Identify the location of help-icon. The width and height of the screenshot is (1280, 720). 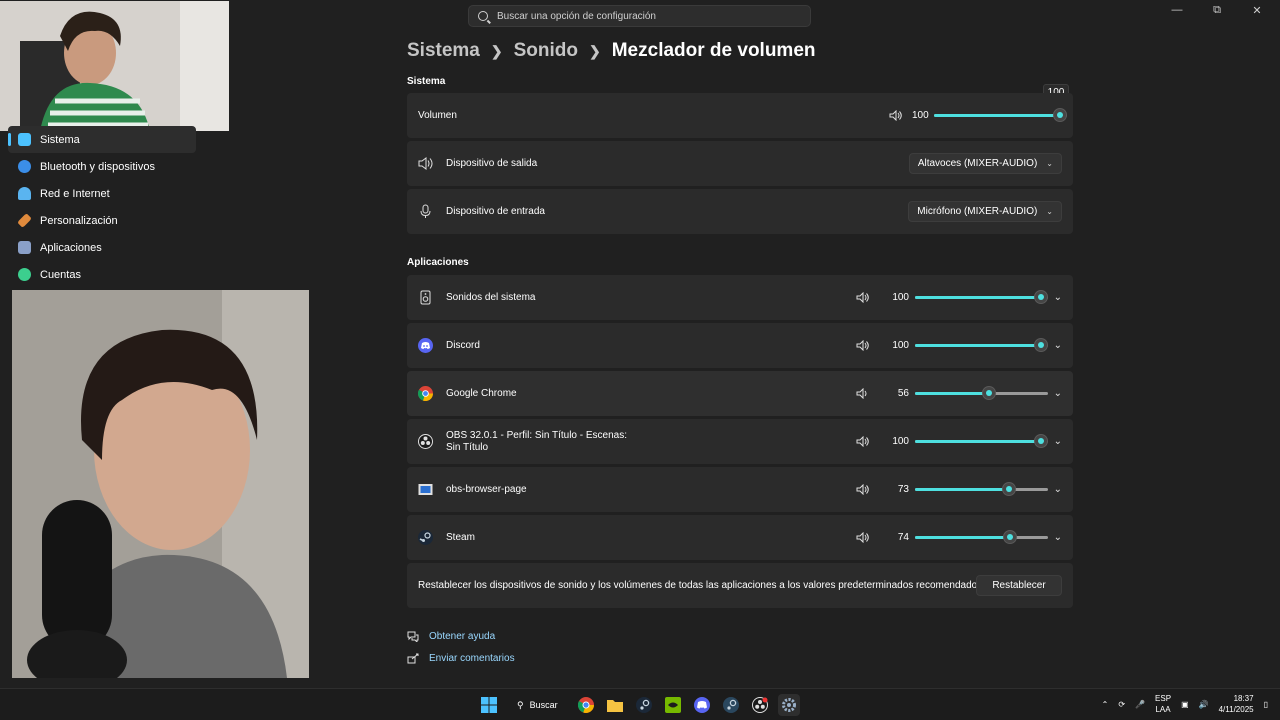
(413, 636).